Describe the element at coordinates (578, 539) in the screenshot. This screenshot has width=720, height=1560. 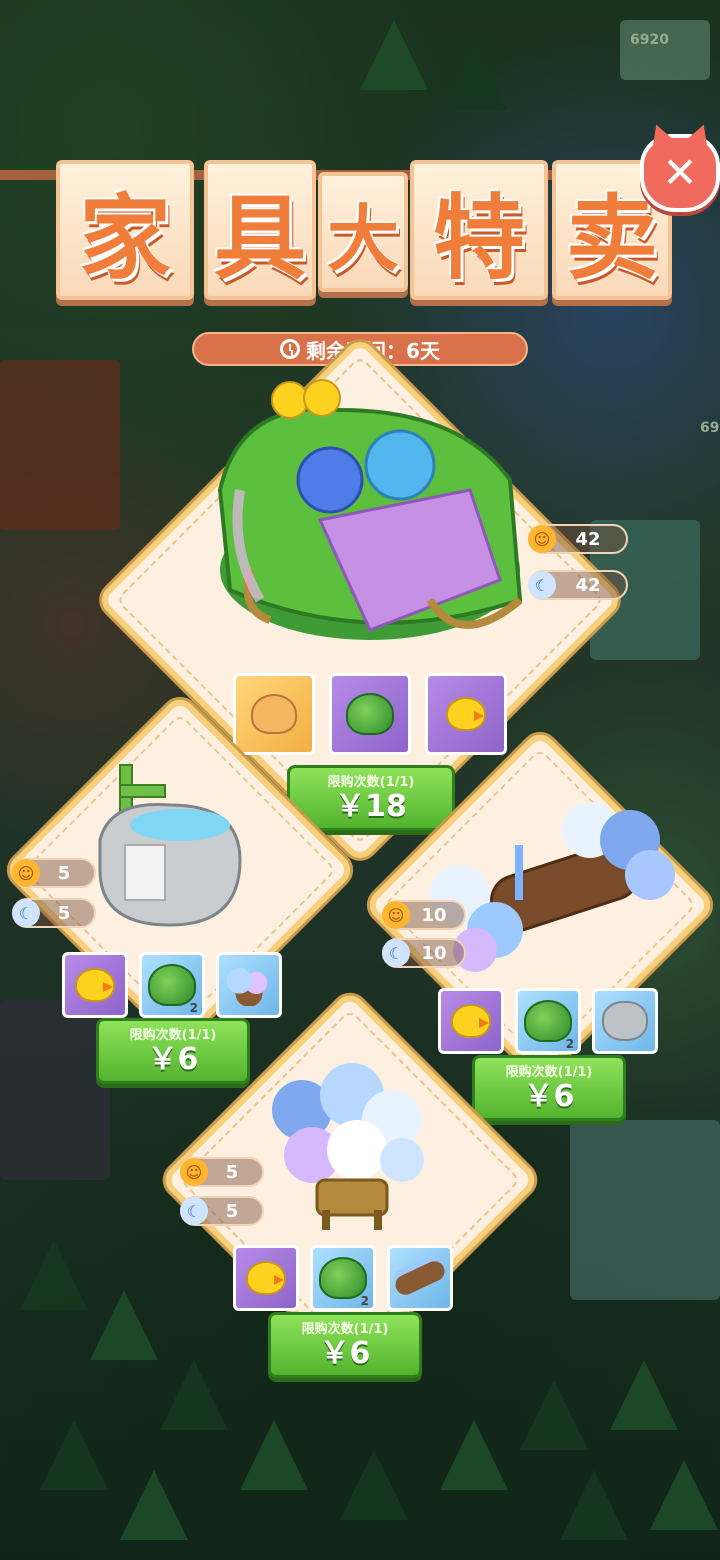
I see `happiness-stat: ☺ 42` at that location.